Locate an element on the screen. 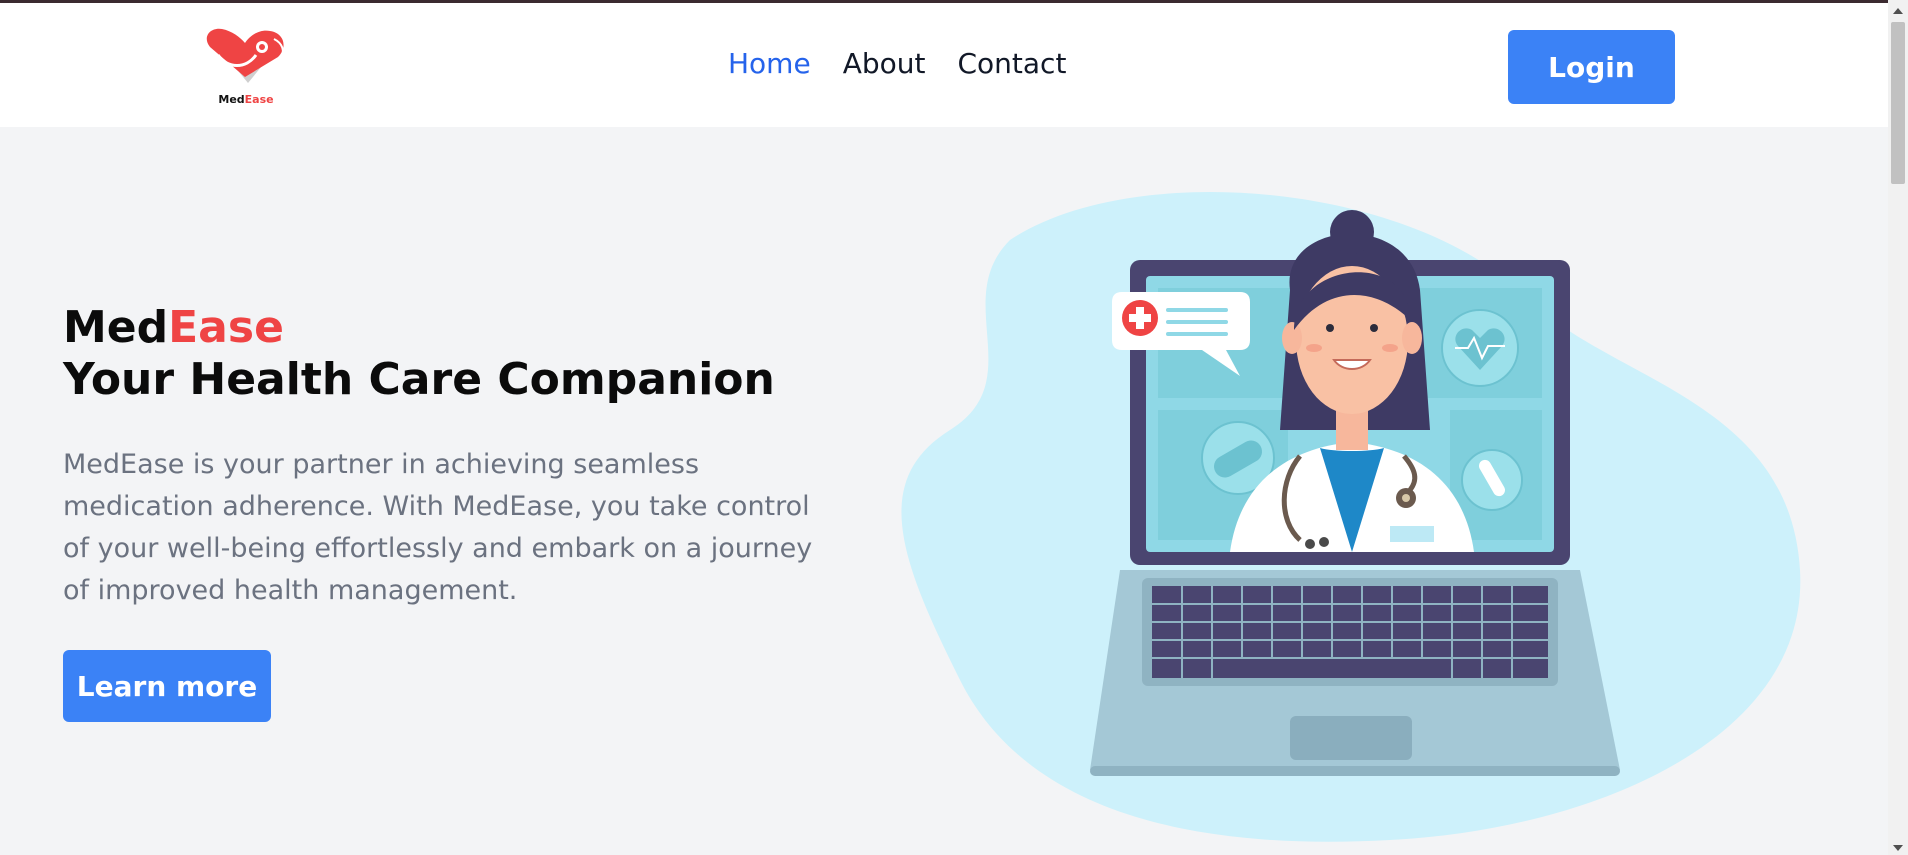  laptop-trackpad is located at coordinates (1351, 738).